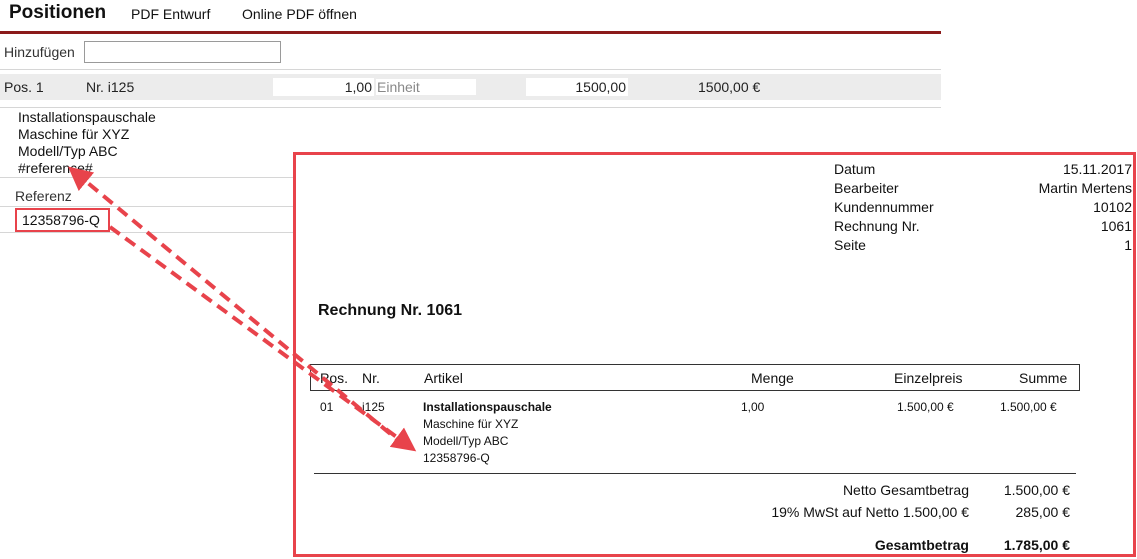 The width and height of the screenshot is (1137, 559). What do you see at coordinates (68, 151) in the screenshot?
I see `description-line: Modell/Typ ABC` at bounding box center [68, 151].